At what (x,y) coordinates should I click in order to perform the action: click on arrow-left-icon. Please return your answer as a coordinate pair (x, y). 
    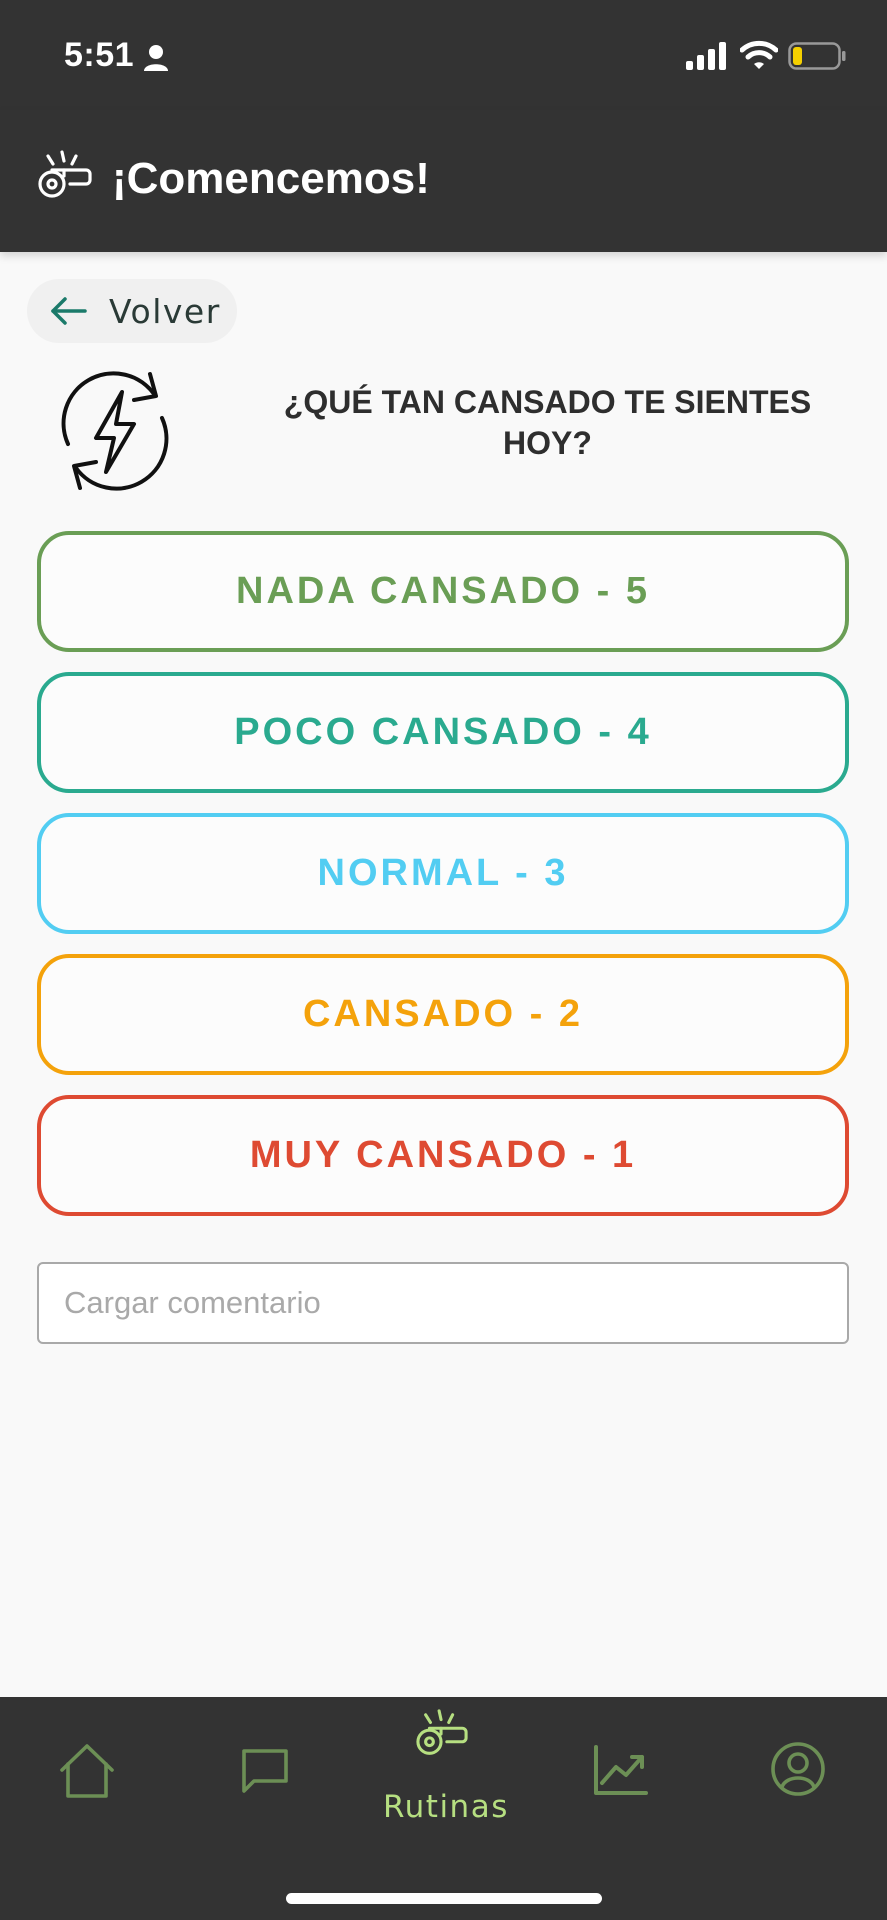
    Looking at the image, I should click on (69, 311).